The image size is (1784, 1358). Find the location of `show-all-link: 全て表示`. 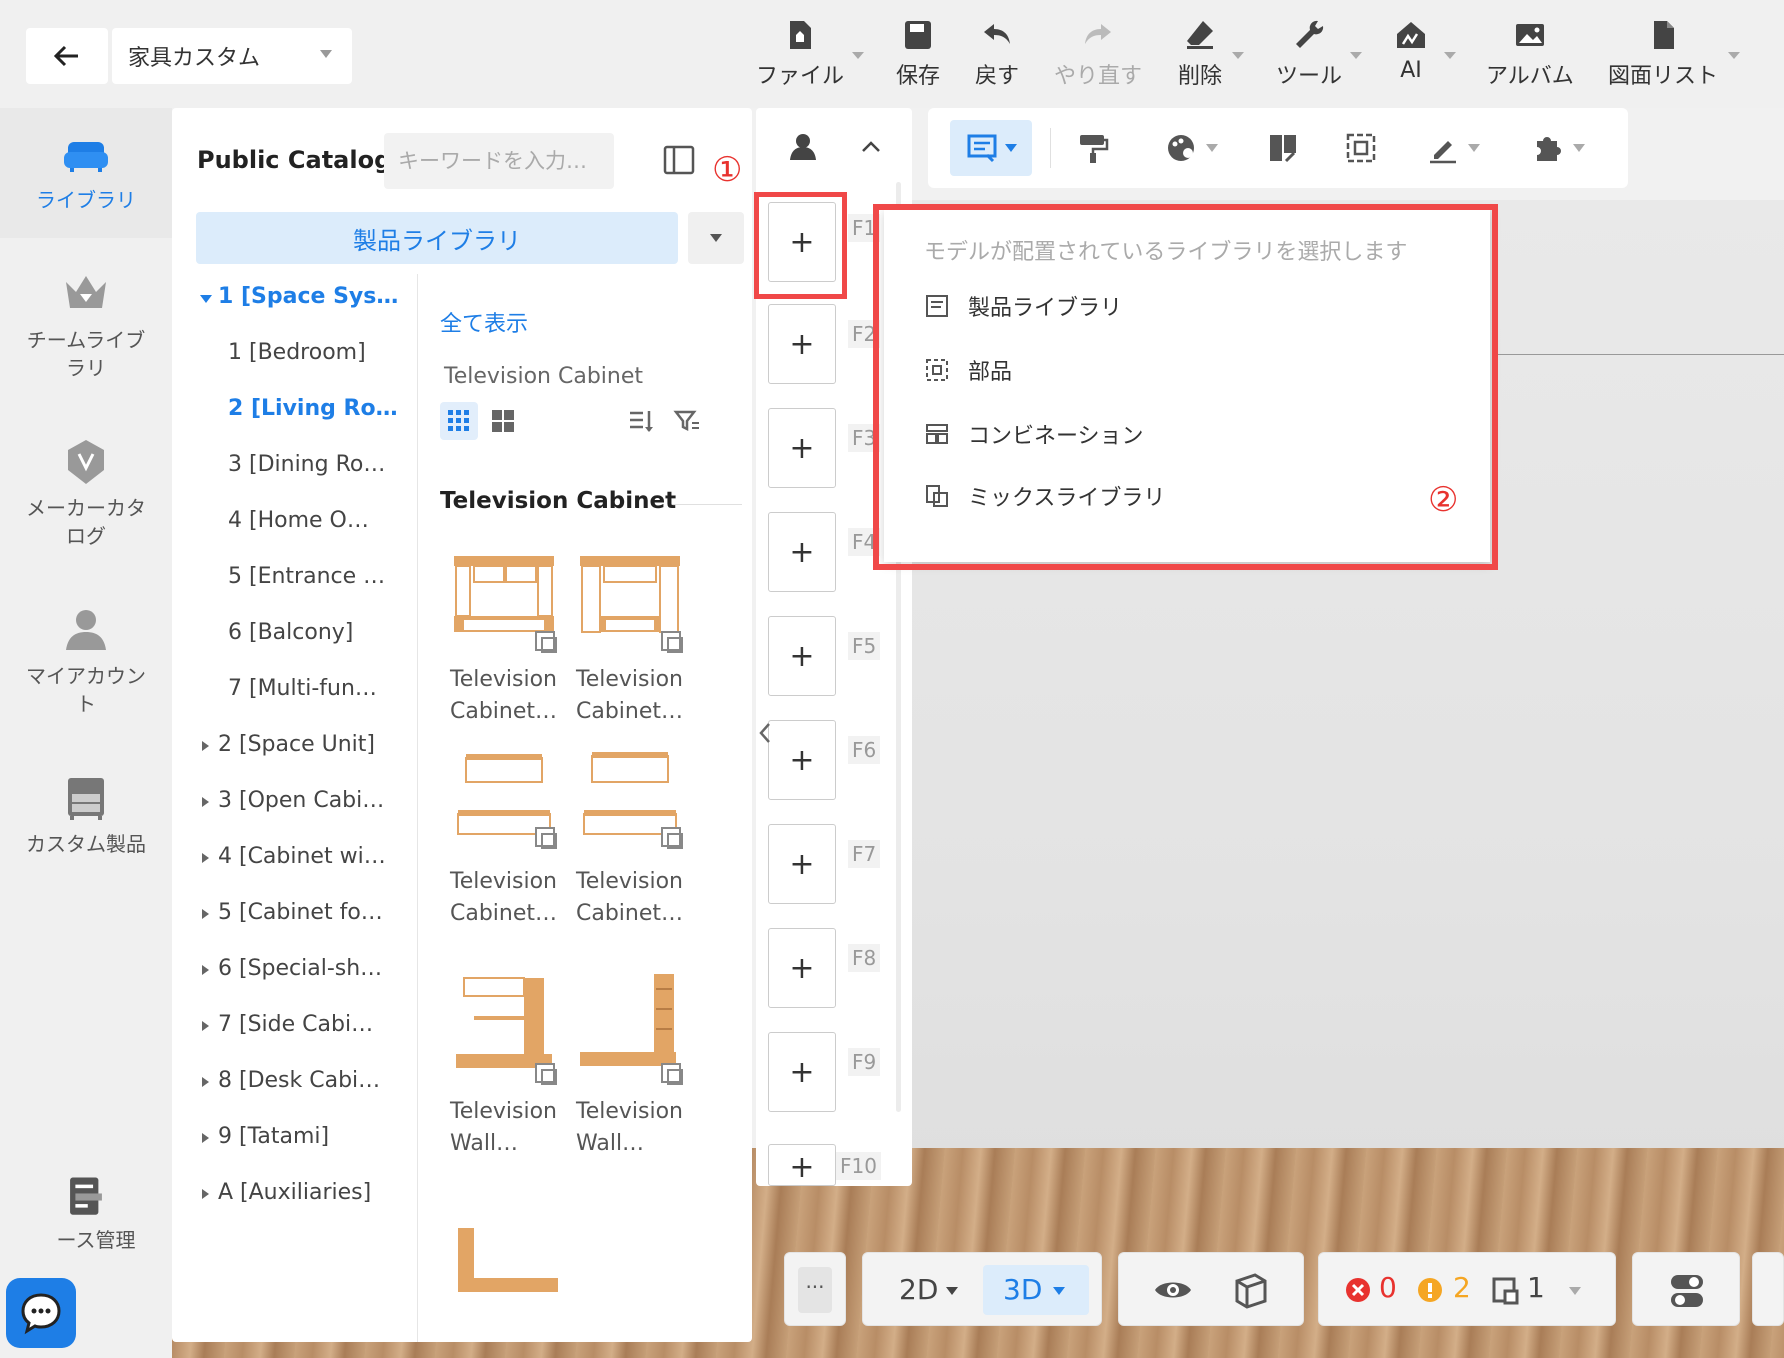

show-all-link: 全て表示 is located at coordinates (484, 322).